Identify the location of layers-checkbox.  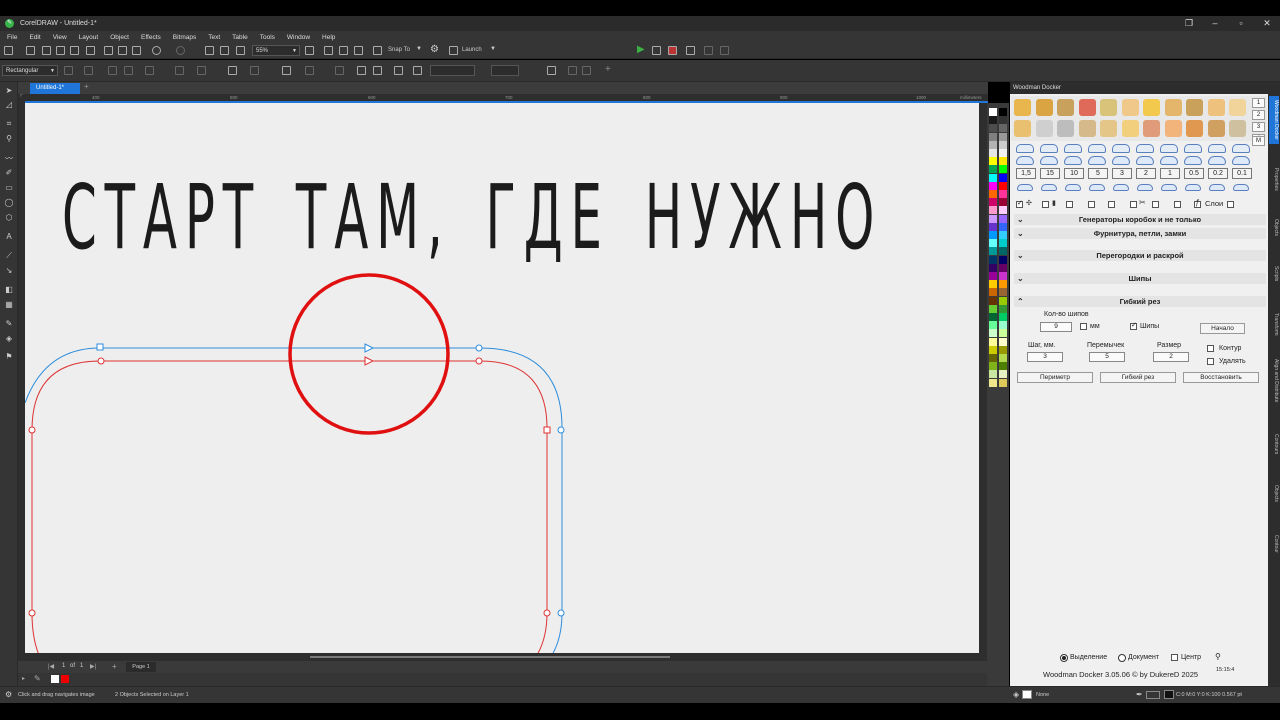
(1230, 204).